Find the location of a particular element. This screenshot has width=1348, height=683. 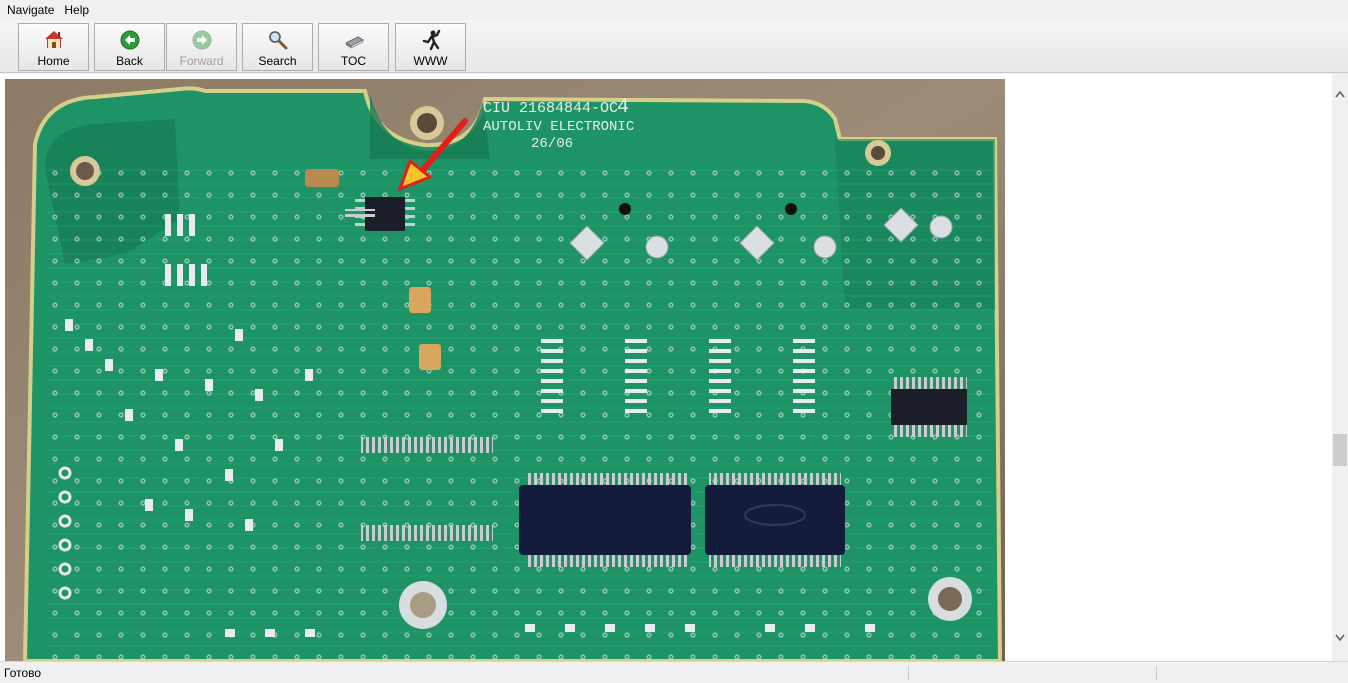

status-bar: Готово is located at coordinates (674, 672).